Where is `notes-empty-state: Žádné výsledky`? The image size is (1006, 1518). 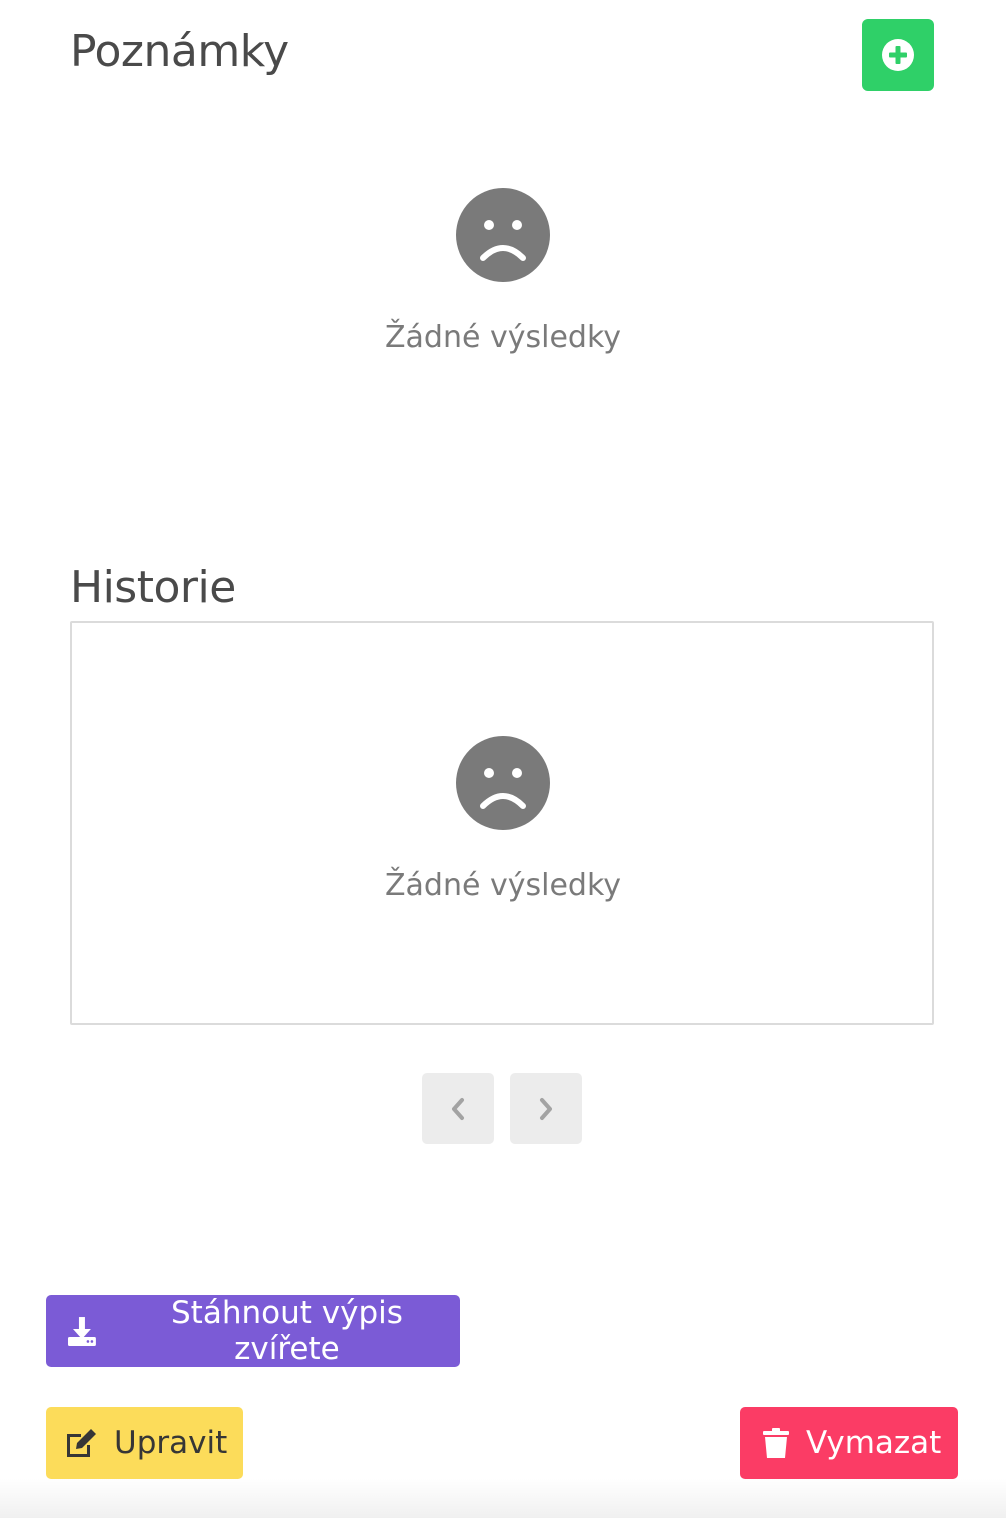
notes-empty-state: Žádné výsledky is located at coordinates (503, 271).